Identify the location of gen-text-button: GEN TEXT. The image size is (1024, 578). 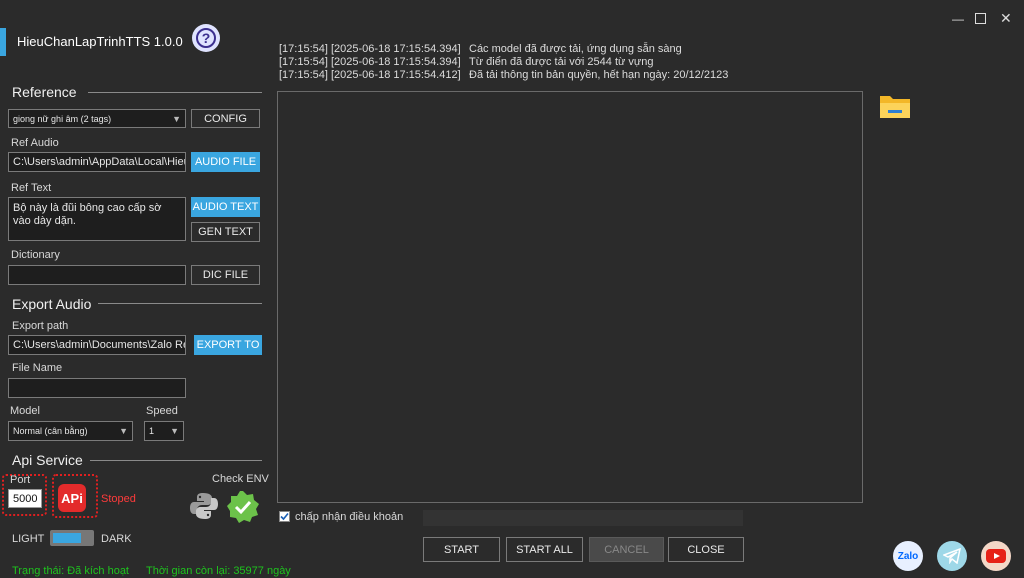
(225, 232).